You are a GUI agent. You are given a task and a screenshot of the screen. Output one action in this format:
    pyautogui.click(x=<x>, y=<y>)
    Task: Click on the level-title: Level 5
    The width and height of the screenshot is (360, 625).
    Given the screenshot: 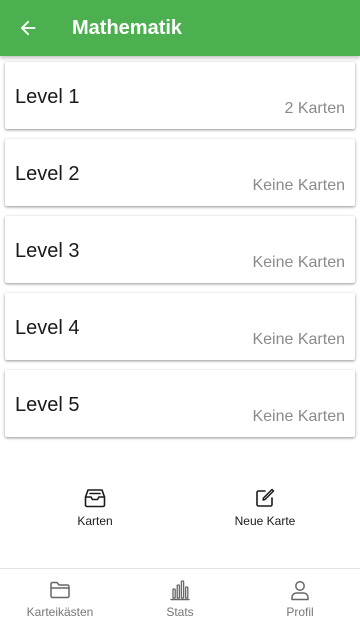 What is the action you would take?
    pyautogui.click(x=47, y=405)
    